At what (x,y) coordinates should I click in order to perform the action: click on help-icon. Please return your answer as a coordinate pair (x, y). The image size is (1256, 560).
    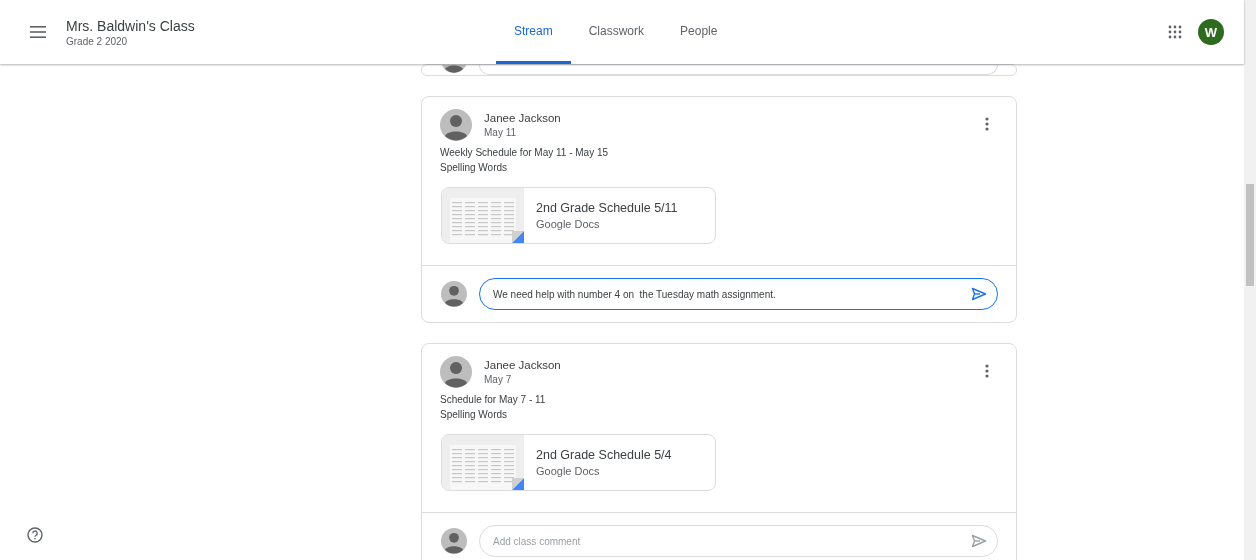
    Looking at the image, I should click on (35, 535).